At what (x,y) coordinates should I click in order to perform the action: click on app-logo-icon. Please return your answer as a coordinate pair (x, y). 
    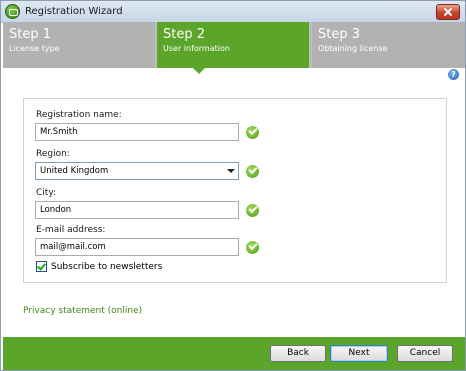
    Looking at the image, I should click on (12, 11).